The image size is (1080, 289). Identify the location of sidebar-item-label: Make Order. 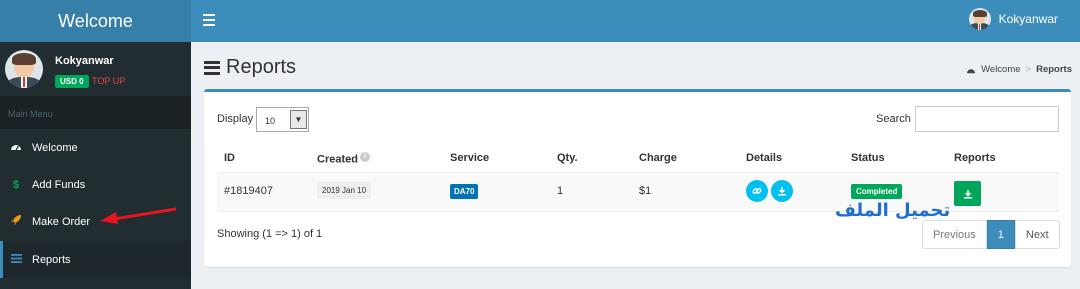
(61, 221).